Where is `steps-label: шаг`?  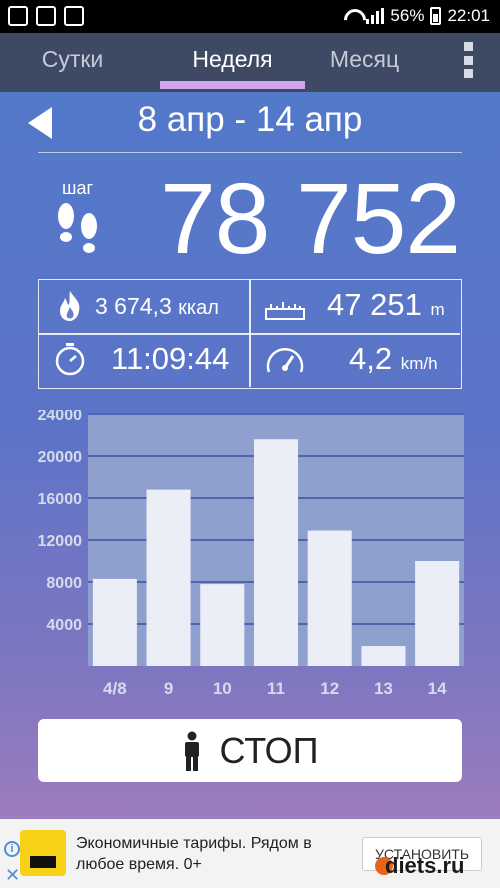 steps-label: шаг is located at coordinates (78, 188).